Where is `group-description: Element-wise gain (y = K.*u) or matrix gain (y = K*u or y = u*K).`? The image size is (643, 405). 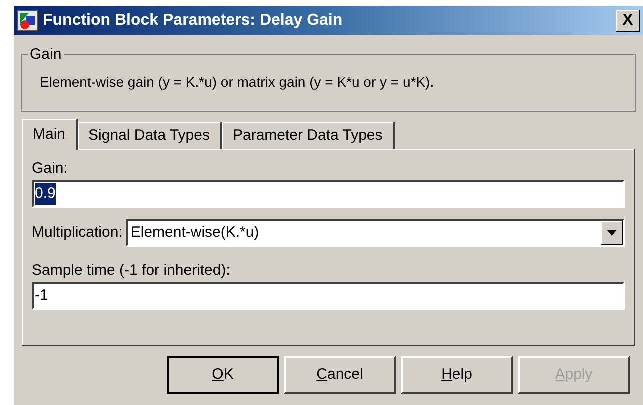
group-description: Element-wise gain (y = K.*u) or matrix gain (y = K*u or y = u*K). is located at coordinates (237, 82).